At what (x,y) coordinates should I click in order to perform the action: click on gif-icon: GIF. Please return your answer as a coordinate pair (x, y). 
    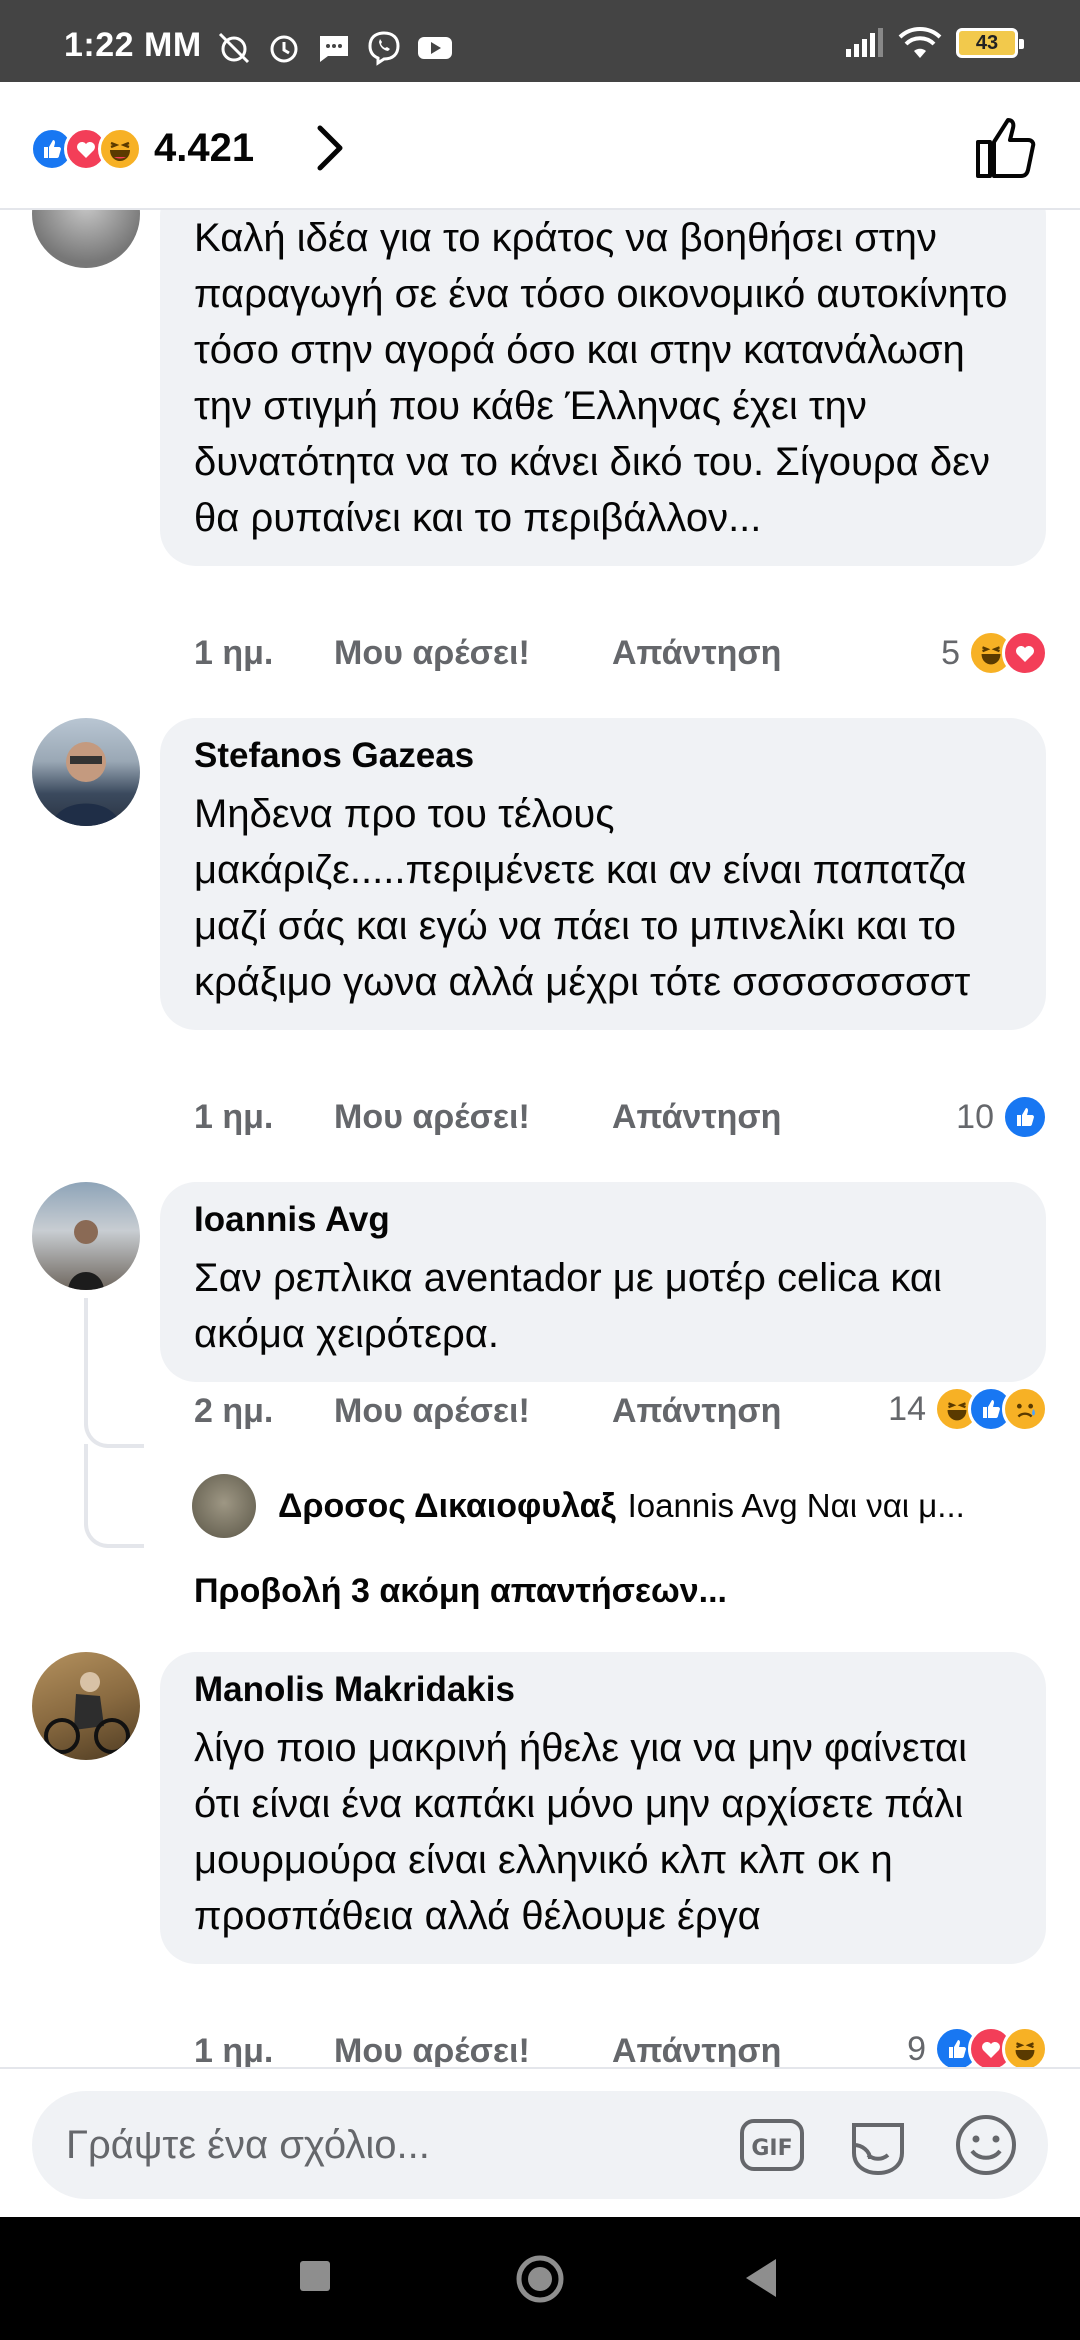
    Looking at the image, I should click on (772, 2145).